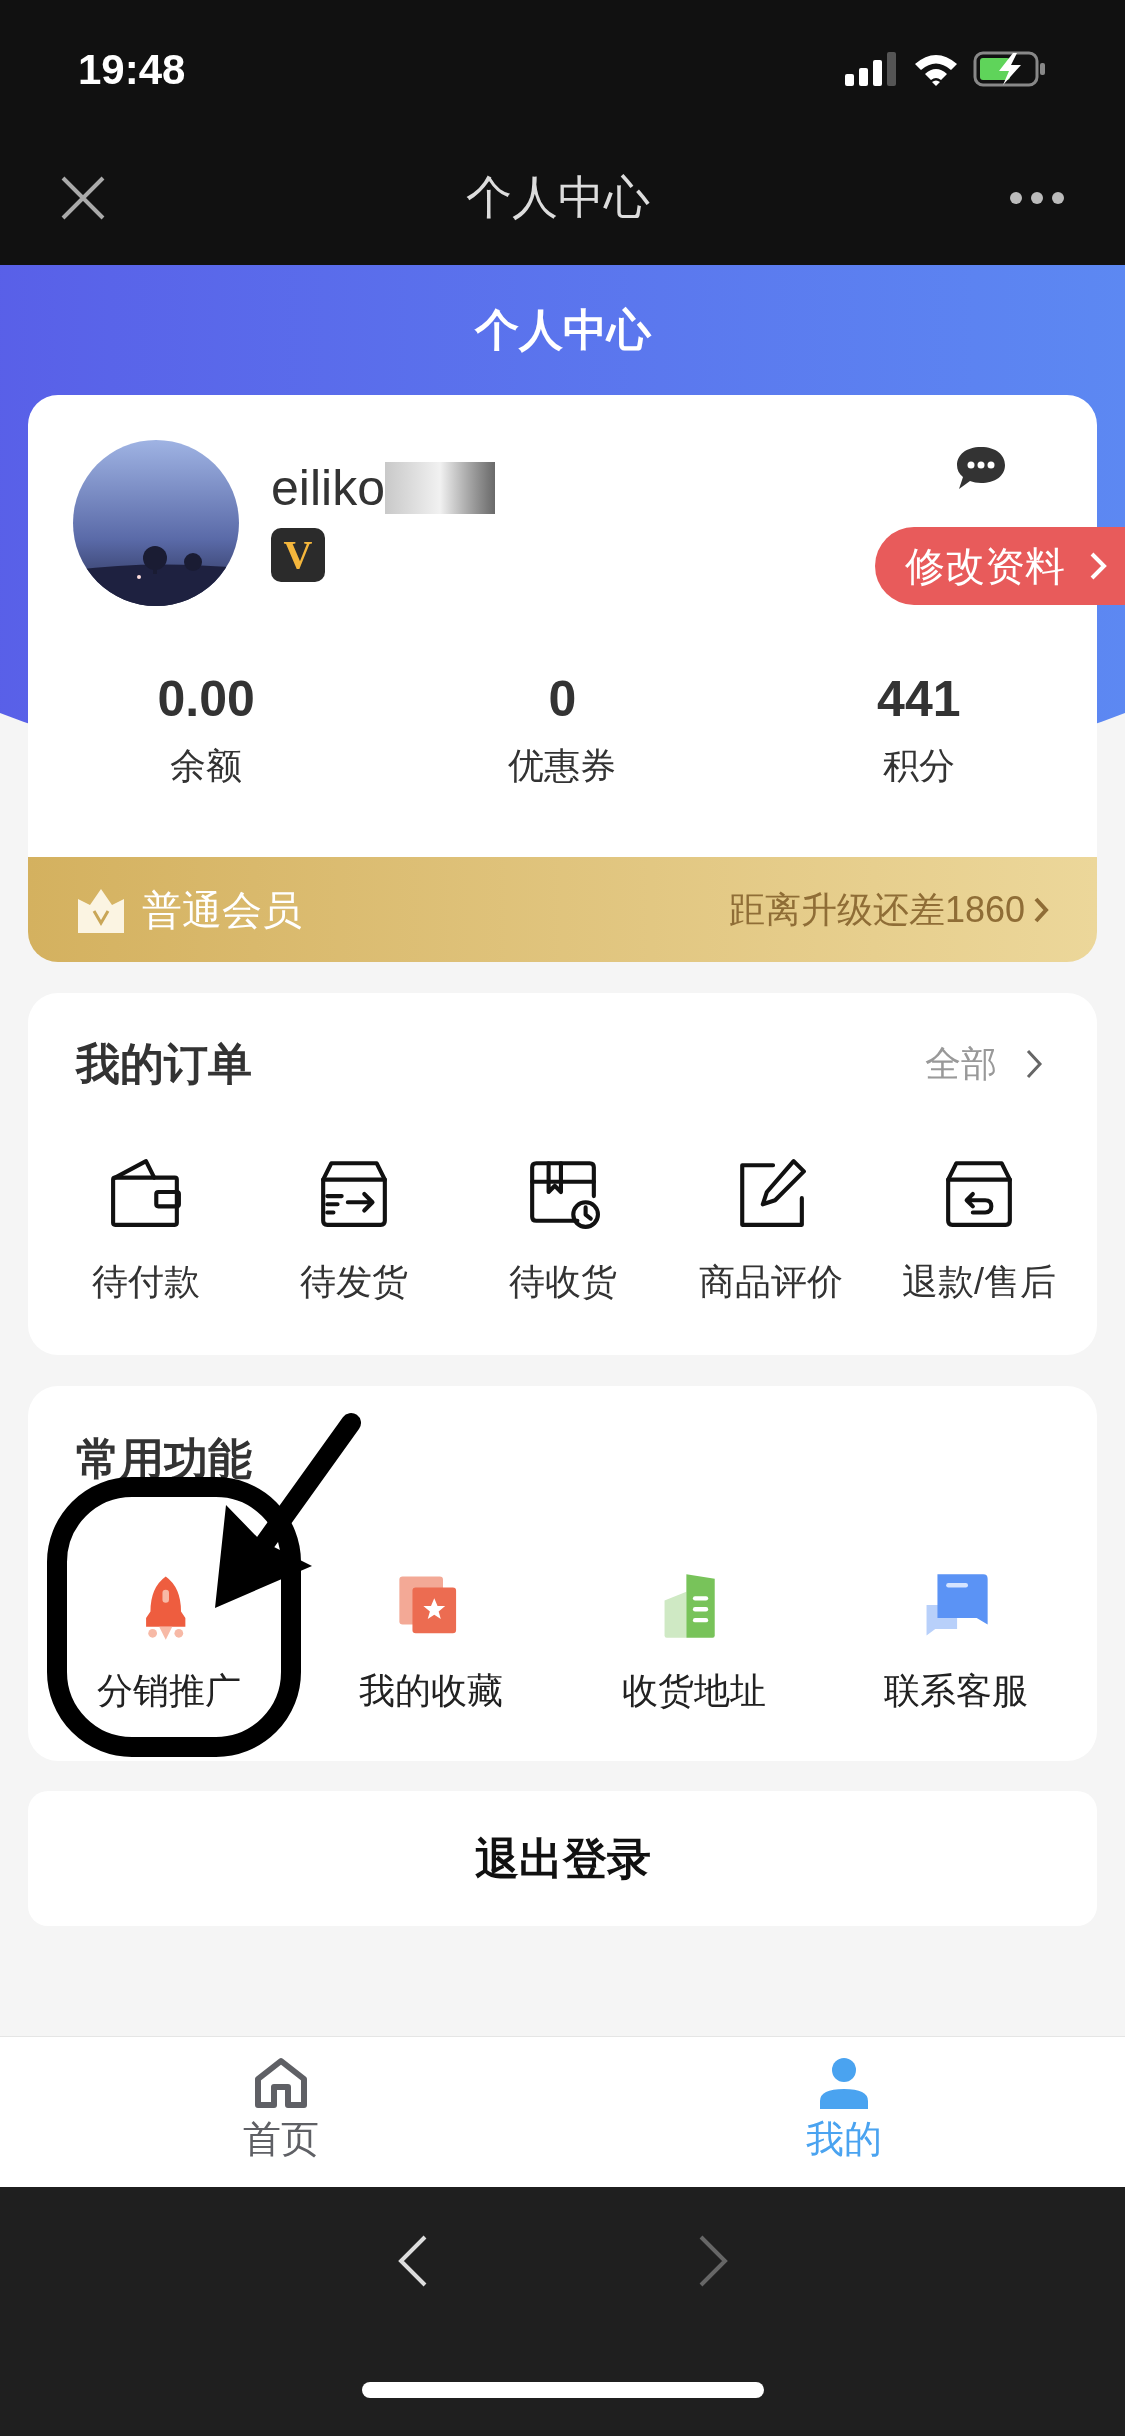 The height and width of the screenshot is (2436, 1125). Describe the element at coordinates (712, 2261) in the screenshot. I see `forward-icon` at that location.